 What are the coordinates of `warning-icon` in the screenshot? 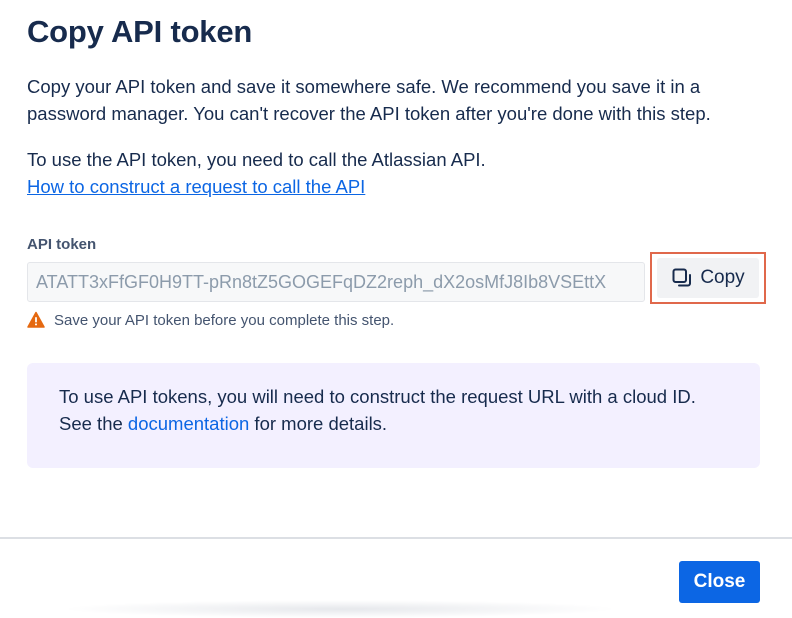 It's located at (36, 320).